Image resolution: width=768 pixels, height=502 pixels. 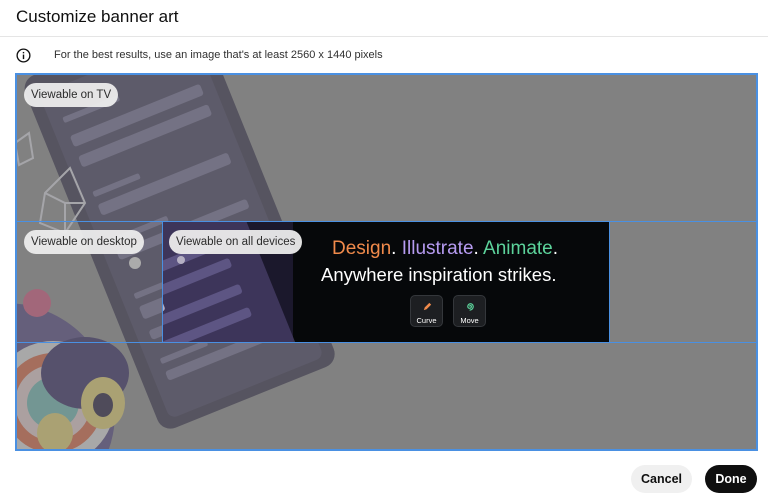 What do you see at coordinates (384, 18) in the screenshot?
I see `dialog-header: Customize banner art` at bounding box center [384, 18].